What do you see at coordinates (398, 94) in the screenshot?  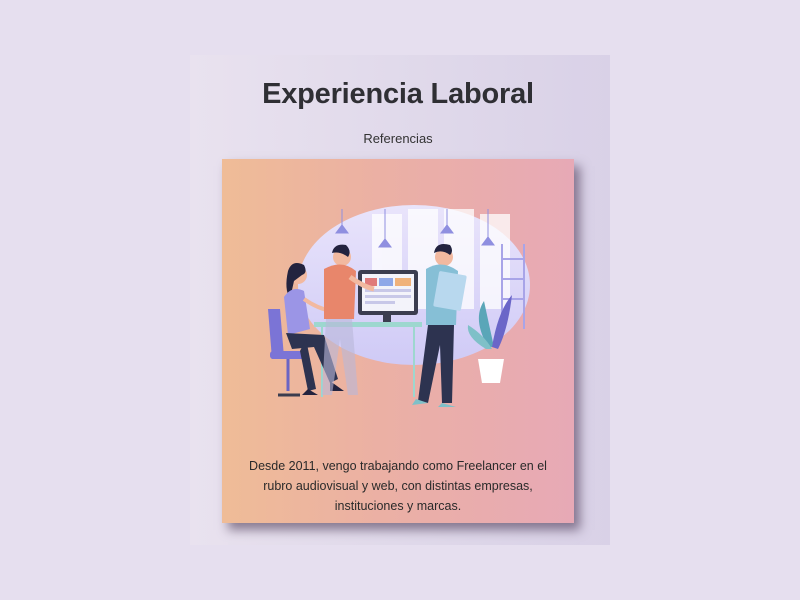 I see `page-title: Experiencia Laboral` at bounding box center [398, 94].